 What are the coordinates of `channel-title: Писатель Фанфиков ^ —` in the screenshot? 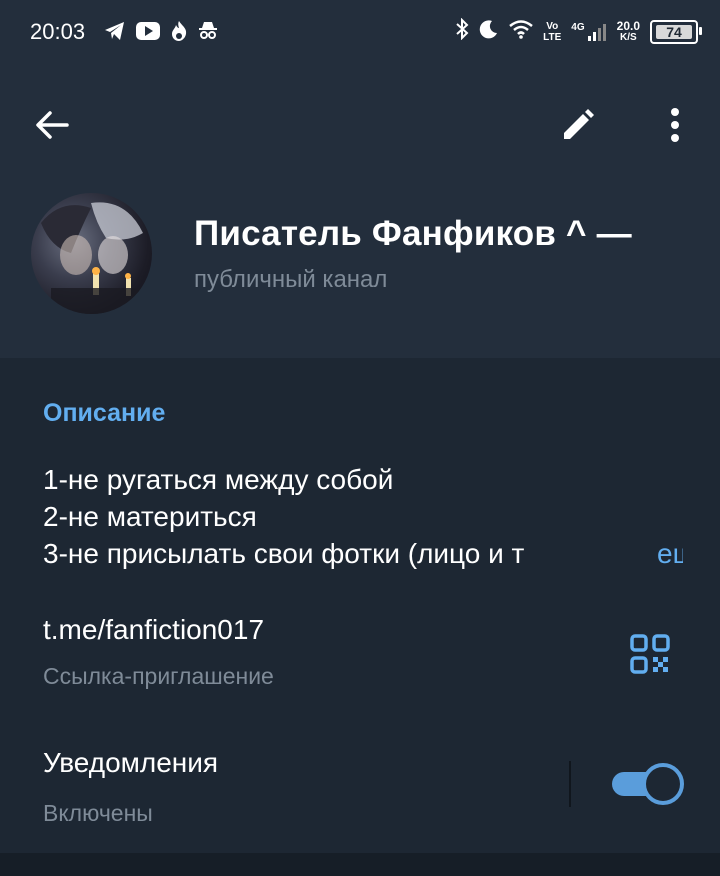 It's located at (413, 233).